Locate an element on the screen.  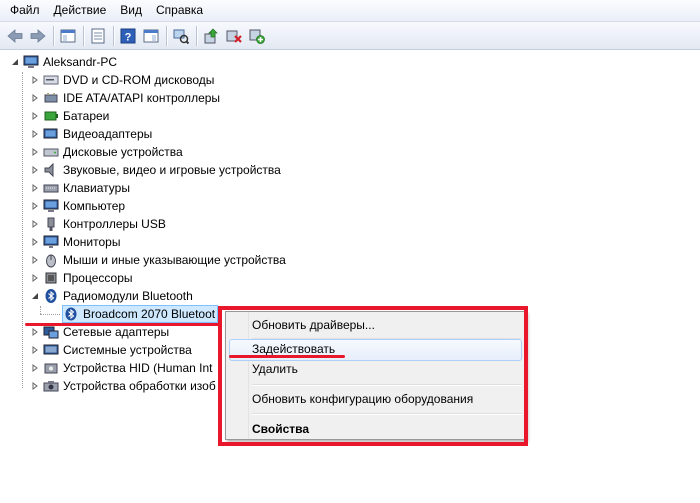
properties-icon is located at coordinates (98, 36).